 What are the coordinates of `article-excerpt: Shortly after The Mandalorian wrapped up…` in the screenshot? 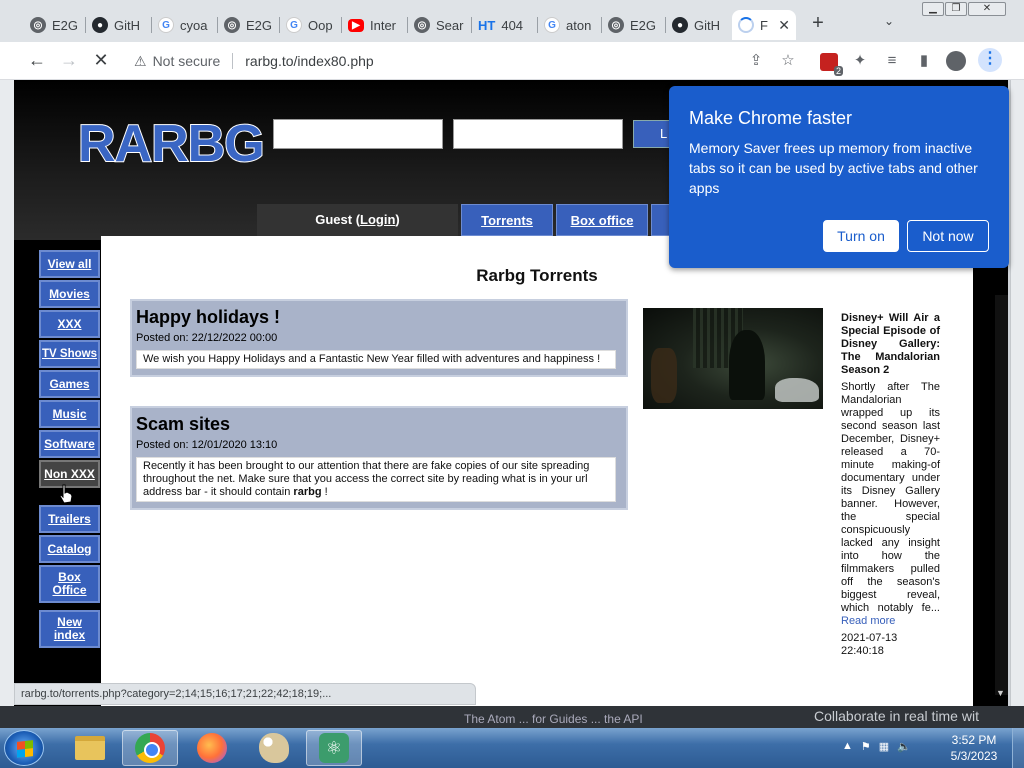 It's located at (890, 504).